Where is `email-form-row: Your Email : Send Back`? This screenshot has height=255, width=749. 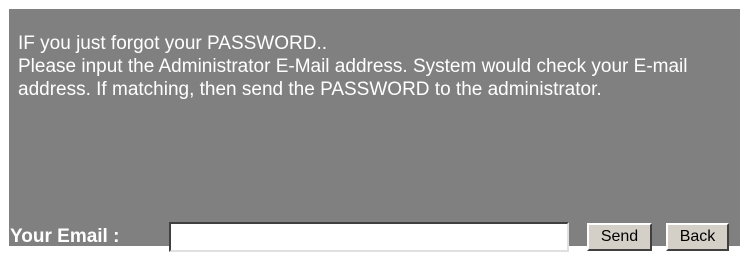 email-form-row: Your Email : Send Back is located at coordinates (375, 237).